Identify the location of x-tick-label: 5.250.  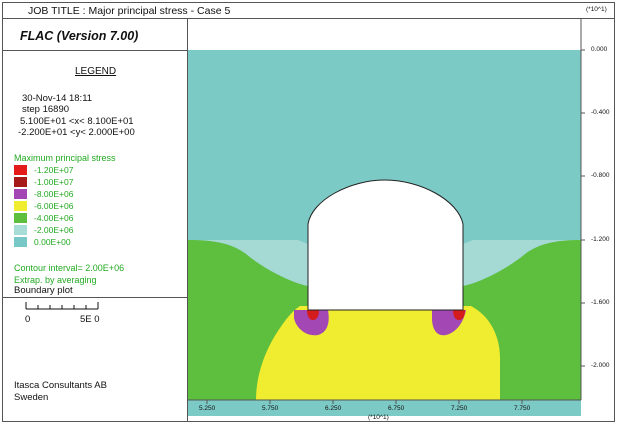
(207, 408).